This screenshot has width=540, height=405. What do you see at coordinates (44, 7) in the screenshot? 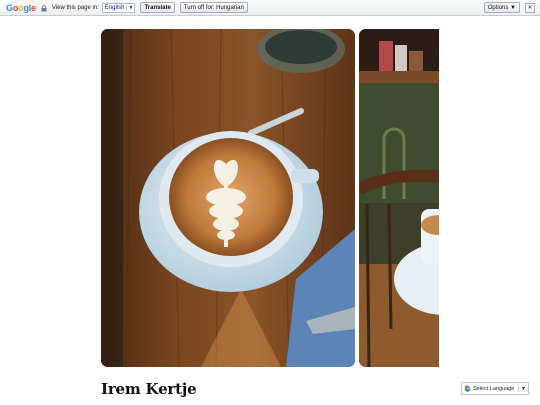
I see `lock-icon` at bounding box center [44, 7].